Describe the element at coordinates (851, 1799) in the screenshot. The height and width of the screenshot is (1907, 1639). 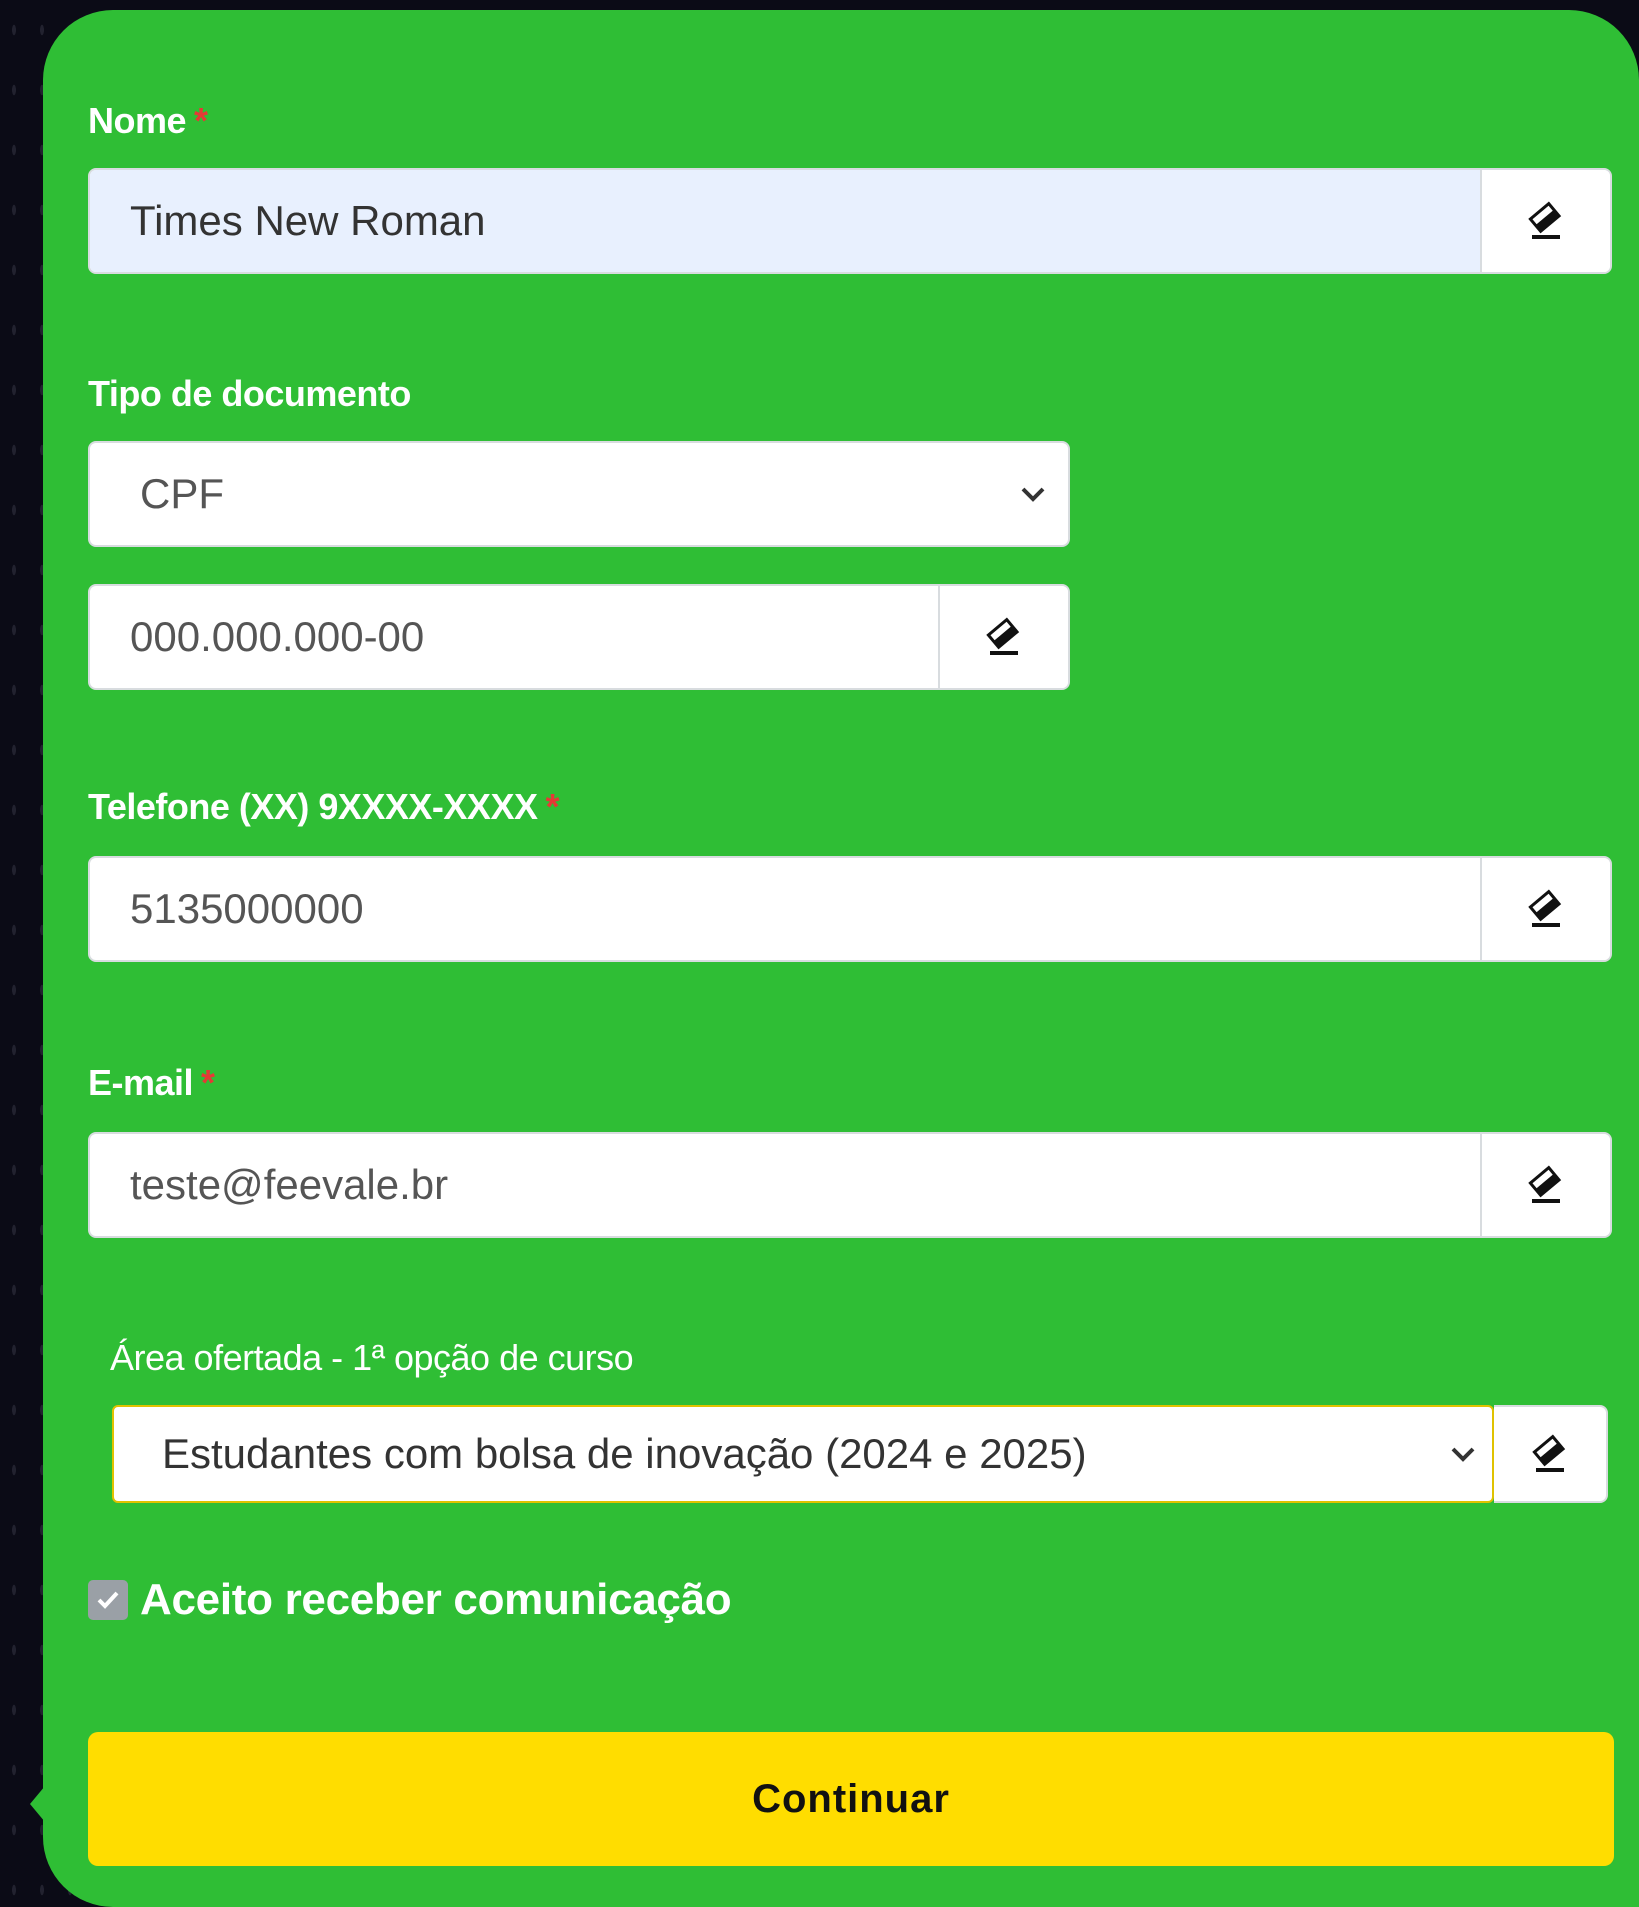
I see `continue-button: Continuar` at that location.